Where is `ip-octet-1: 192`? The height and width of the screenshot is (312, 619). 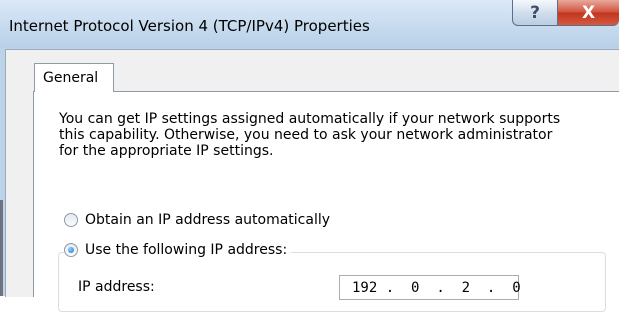 ip-octet-1: 192 is located at coordinates (365, 287).